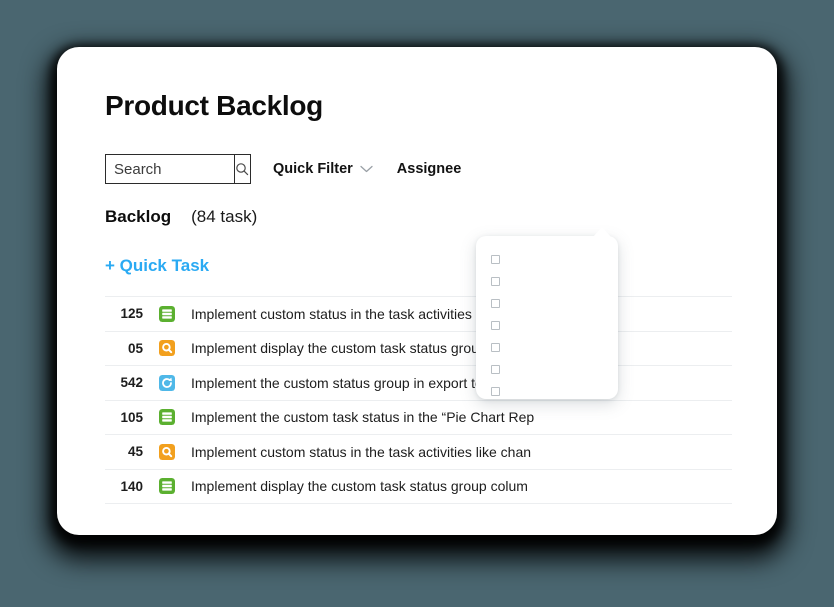  What do you see at coordinates (313, 169) in the screenshot?
I see `quick-filter-label: Quick Filter` at bounding box center [313, 169].